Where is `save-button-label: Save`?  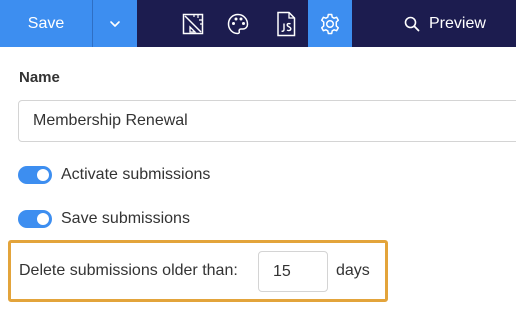
save-button-label: Save is located at coordinates (46, 23).